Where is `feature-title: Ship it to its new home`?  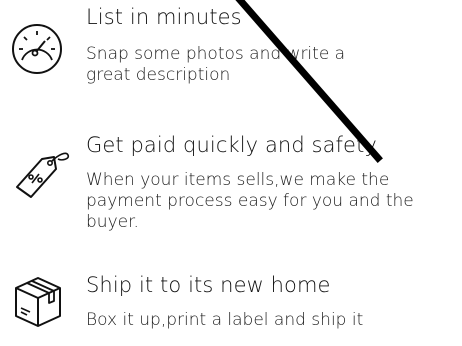
feature-title: Ship it to its new home is located at coordinates (208, 285).